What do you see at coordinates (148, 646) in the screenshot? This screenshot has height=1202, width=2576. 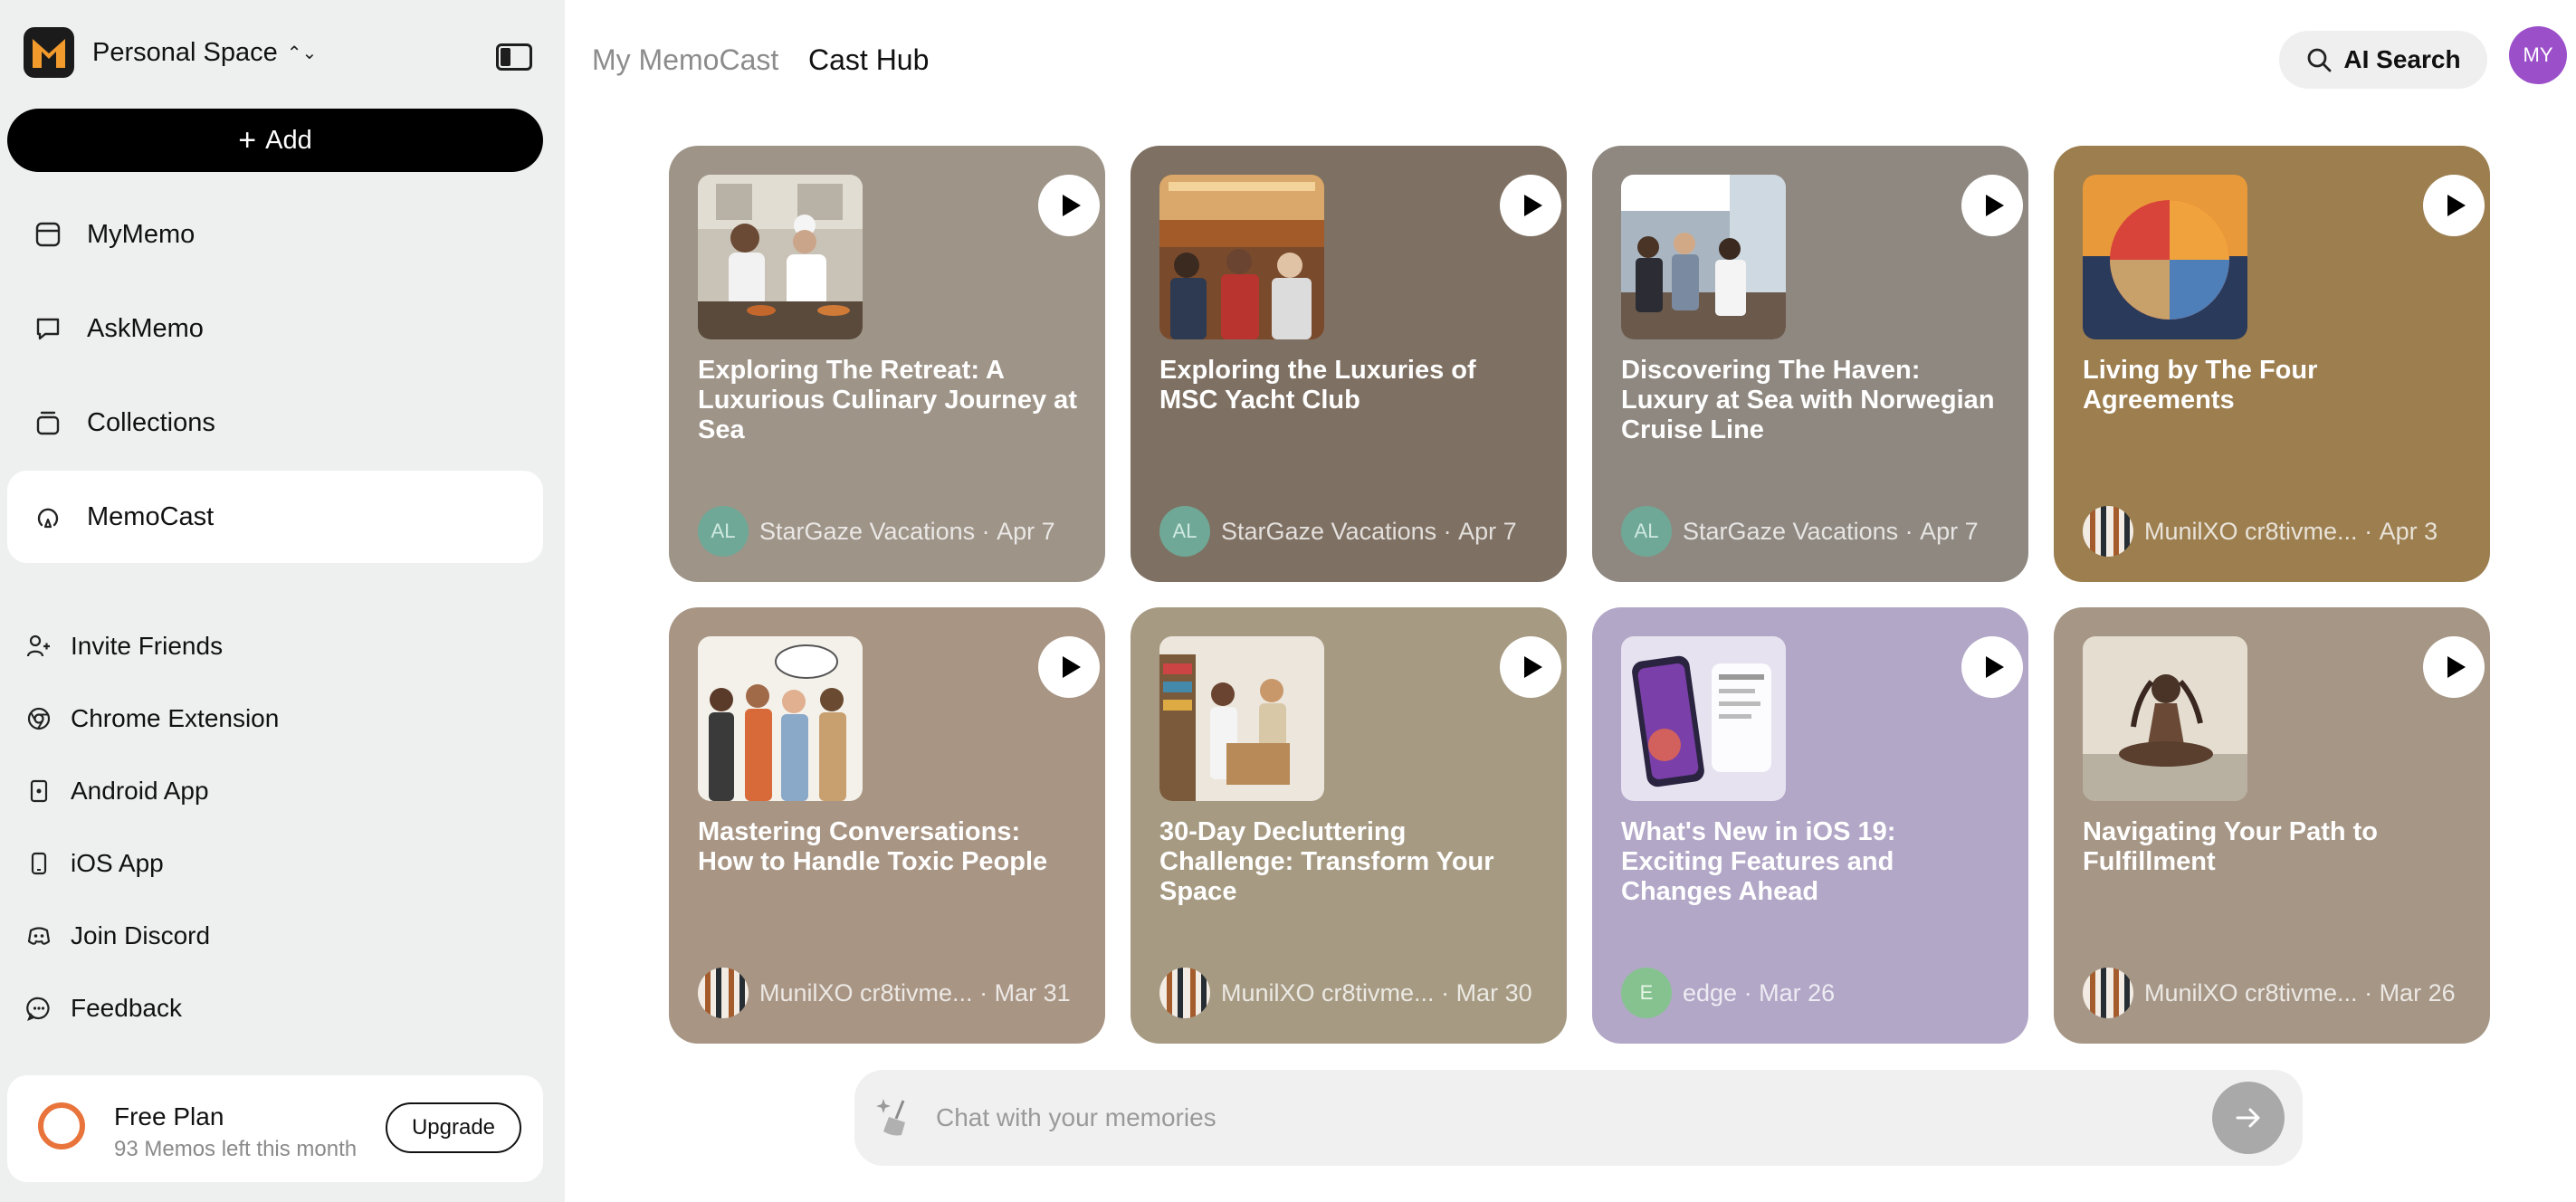 I see `sidebar-link-label: Invite Friends` at bounding box center [148, 646].